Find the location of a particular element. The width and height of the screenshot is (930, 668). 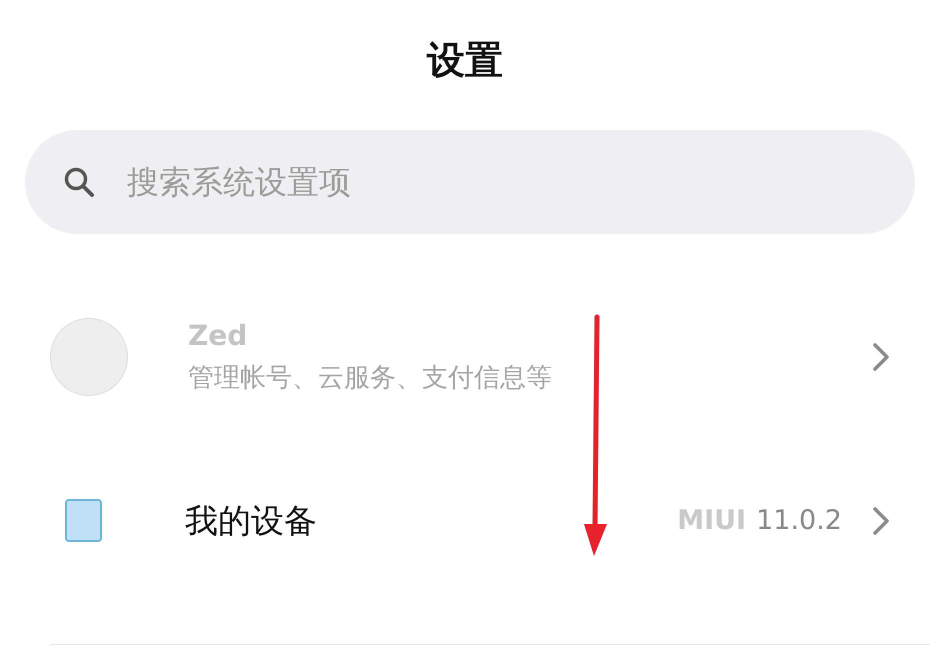

page-title: 设置 is located at coordinates (465, 60).